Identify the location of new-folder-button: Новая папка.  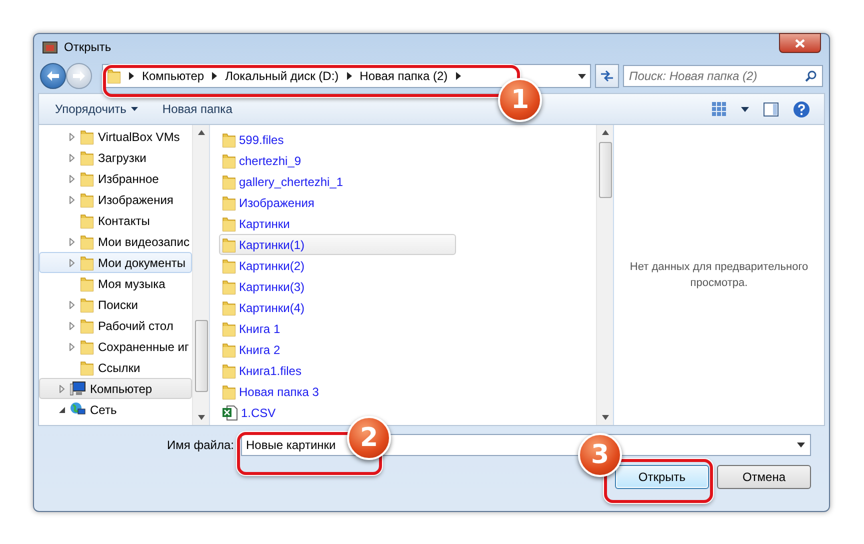
(197, 109).